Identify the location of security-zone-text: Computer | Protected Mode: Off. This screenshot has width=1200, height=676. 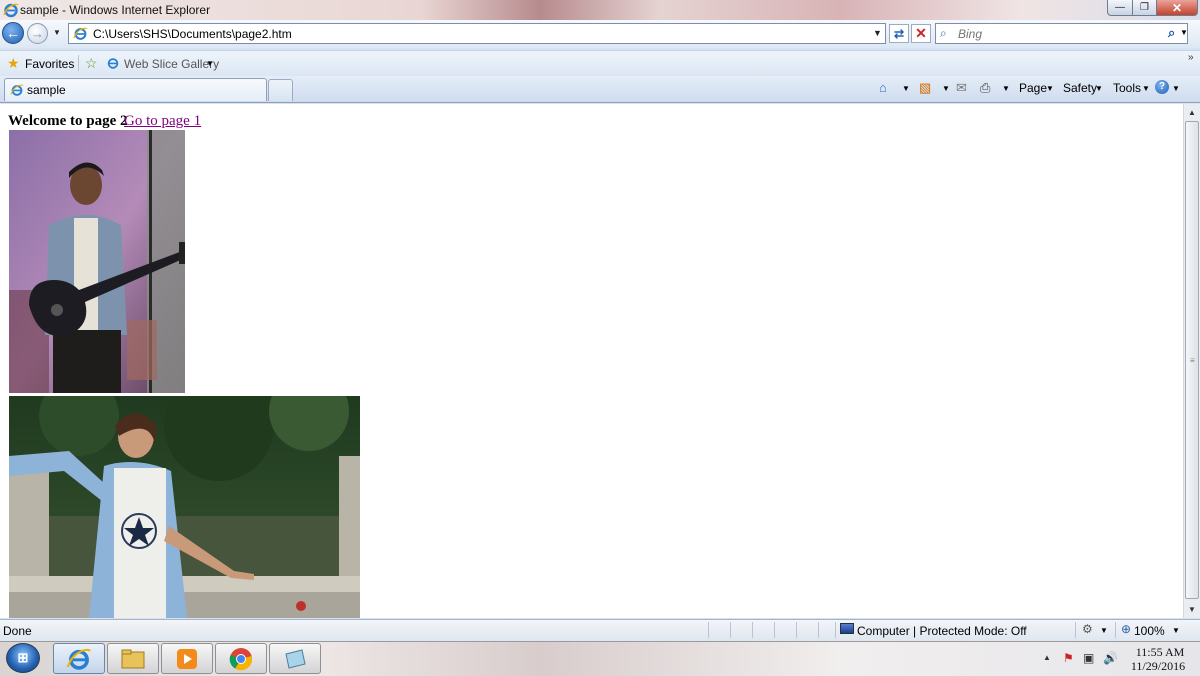
(942, 631).